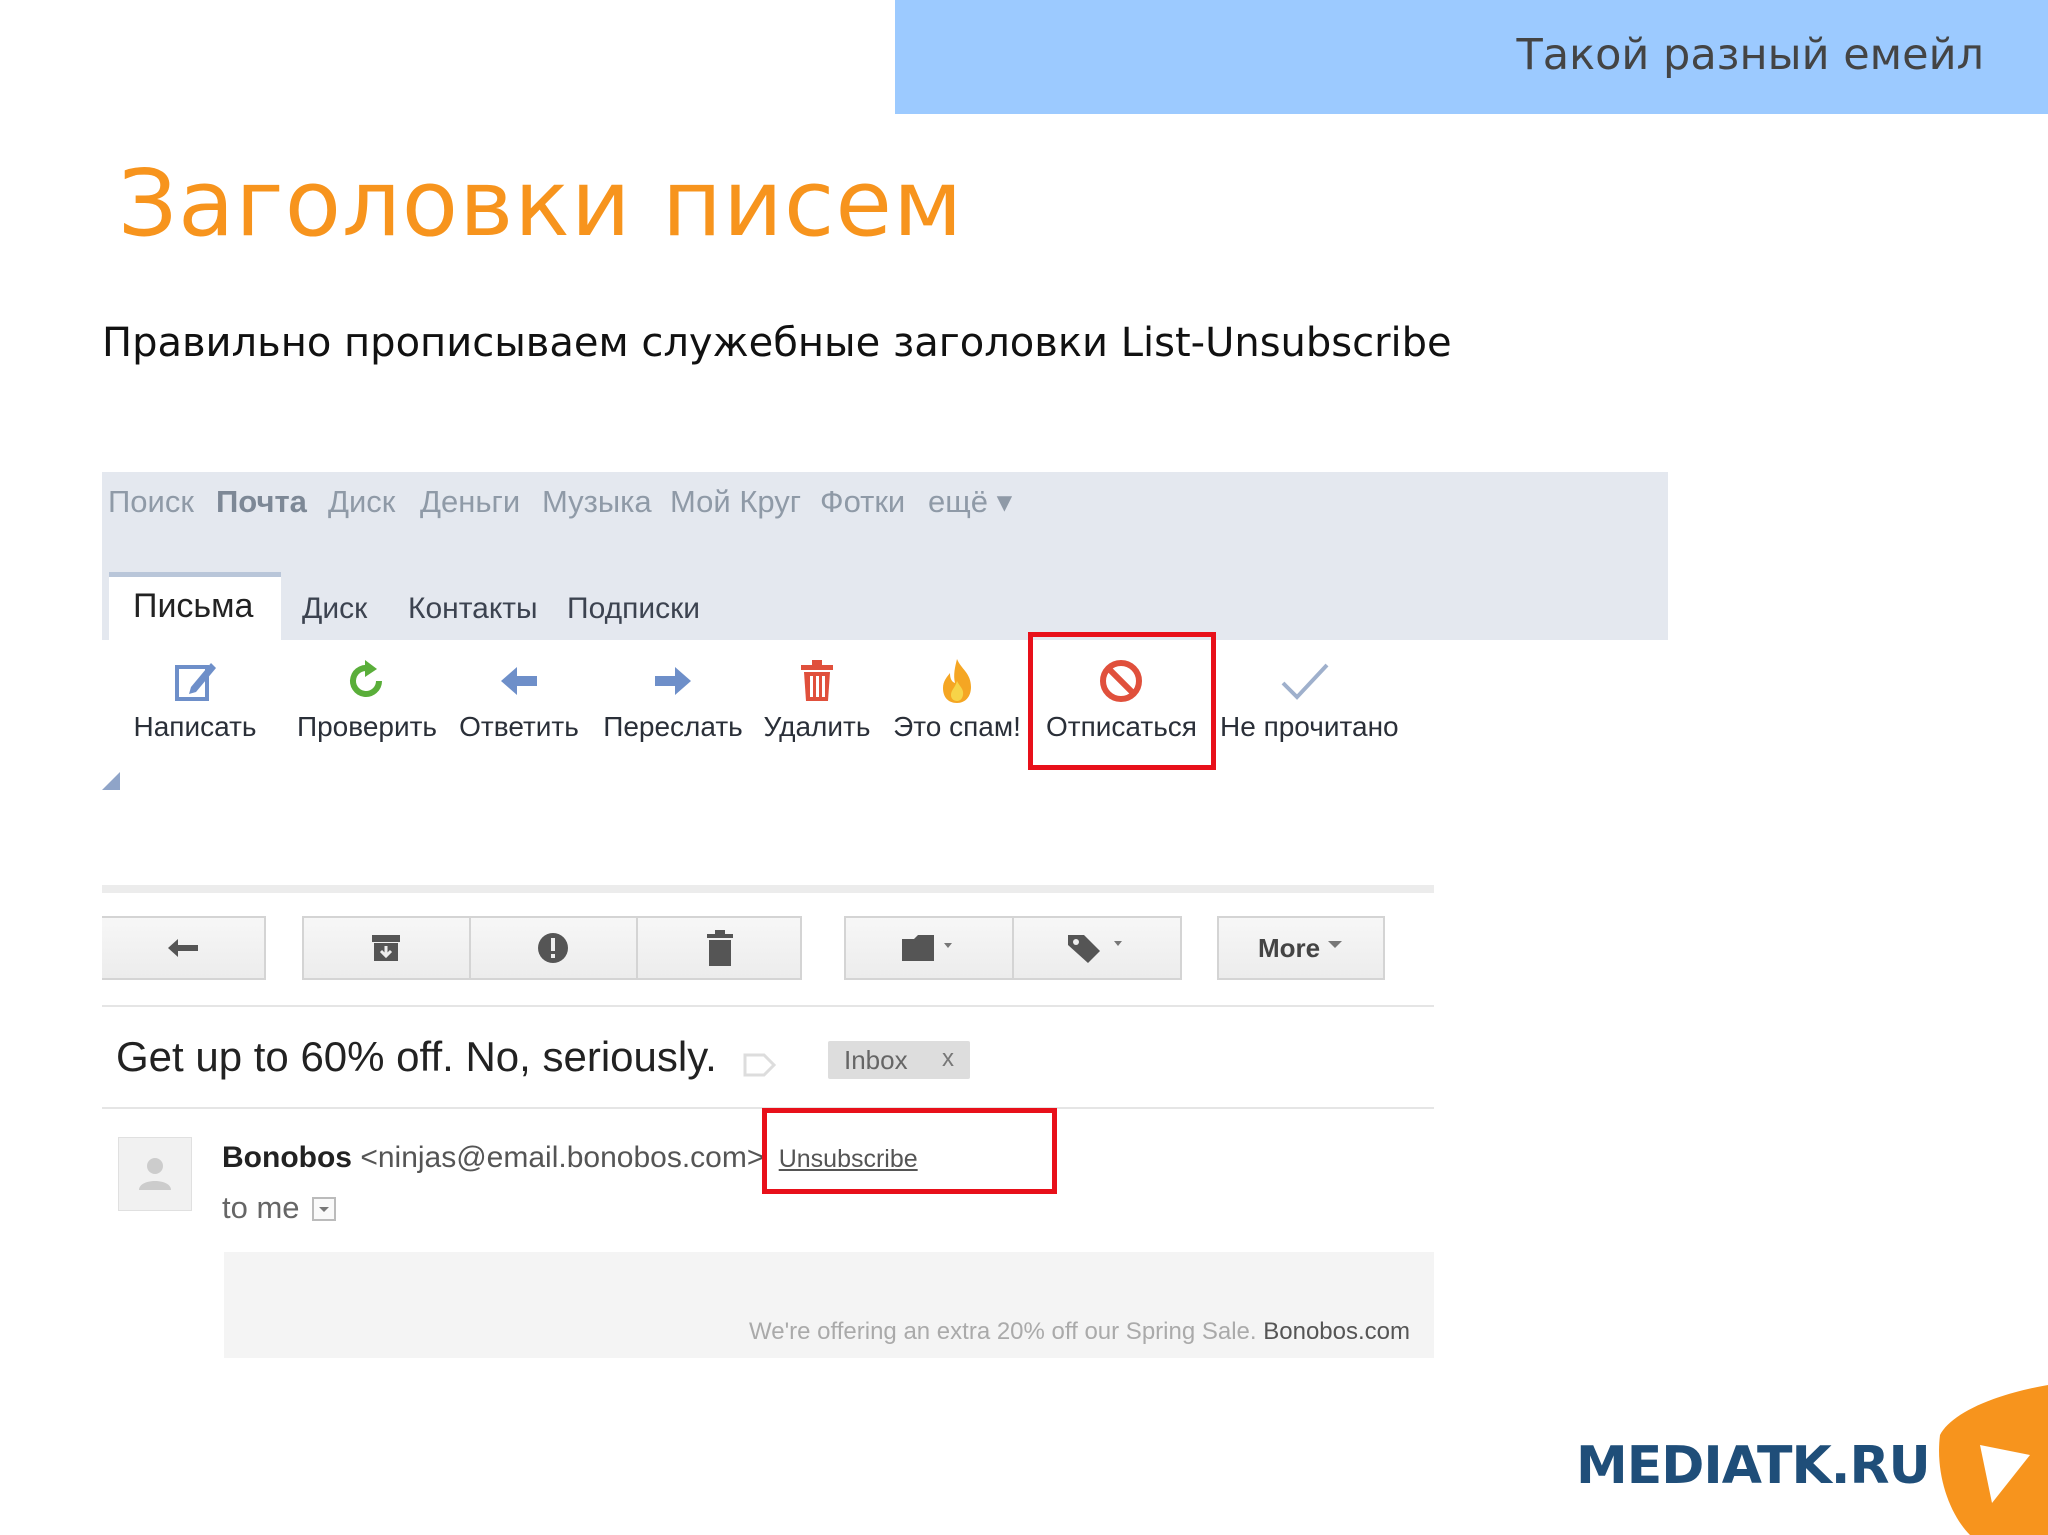  I want to click on reply-arrow-icon, so click(519, 681).